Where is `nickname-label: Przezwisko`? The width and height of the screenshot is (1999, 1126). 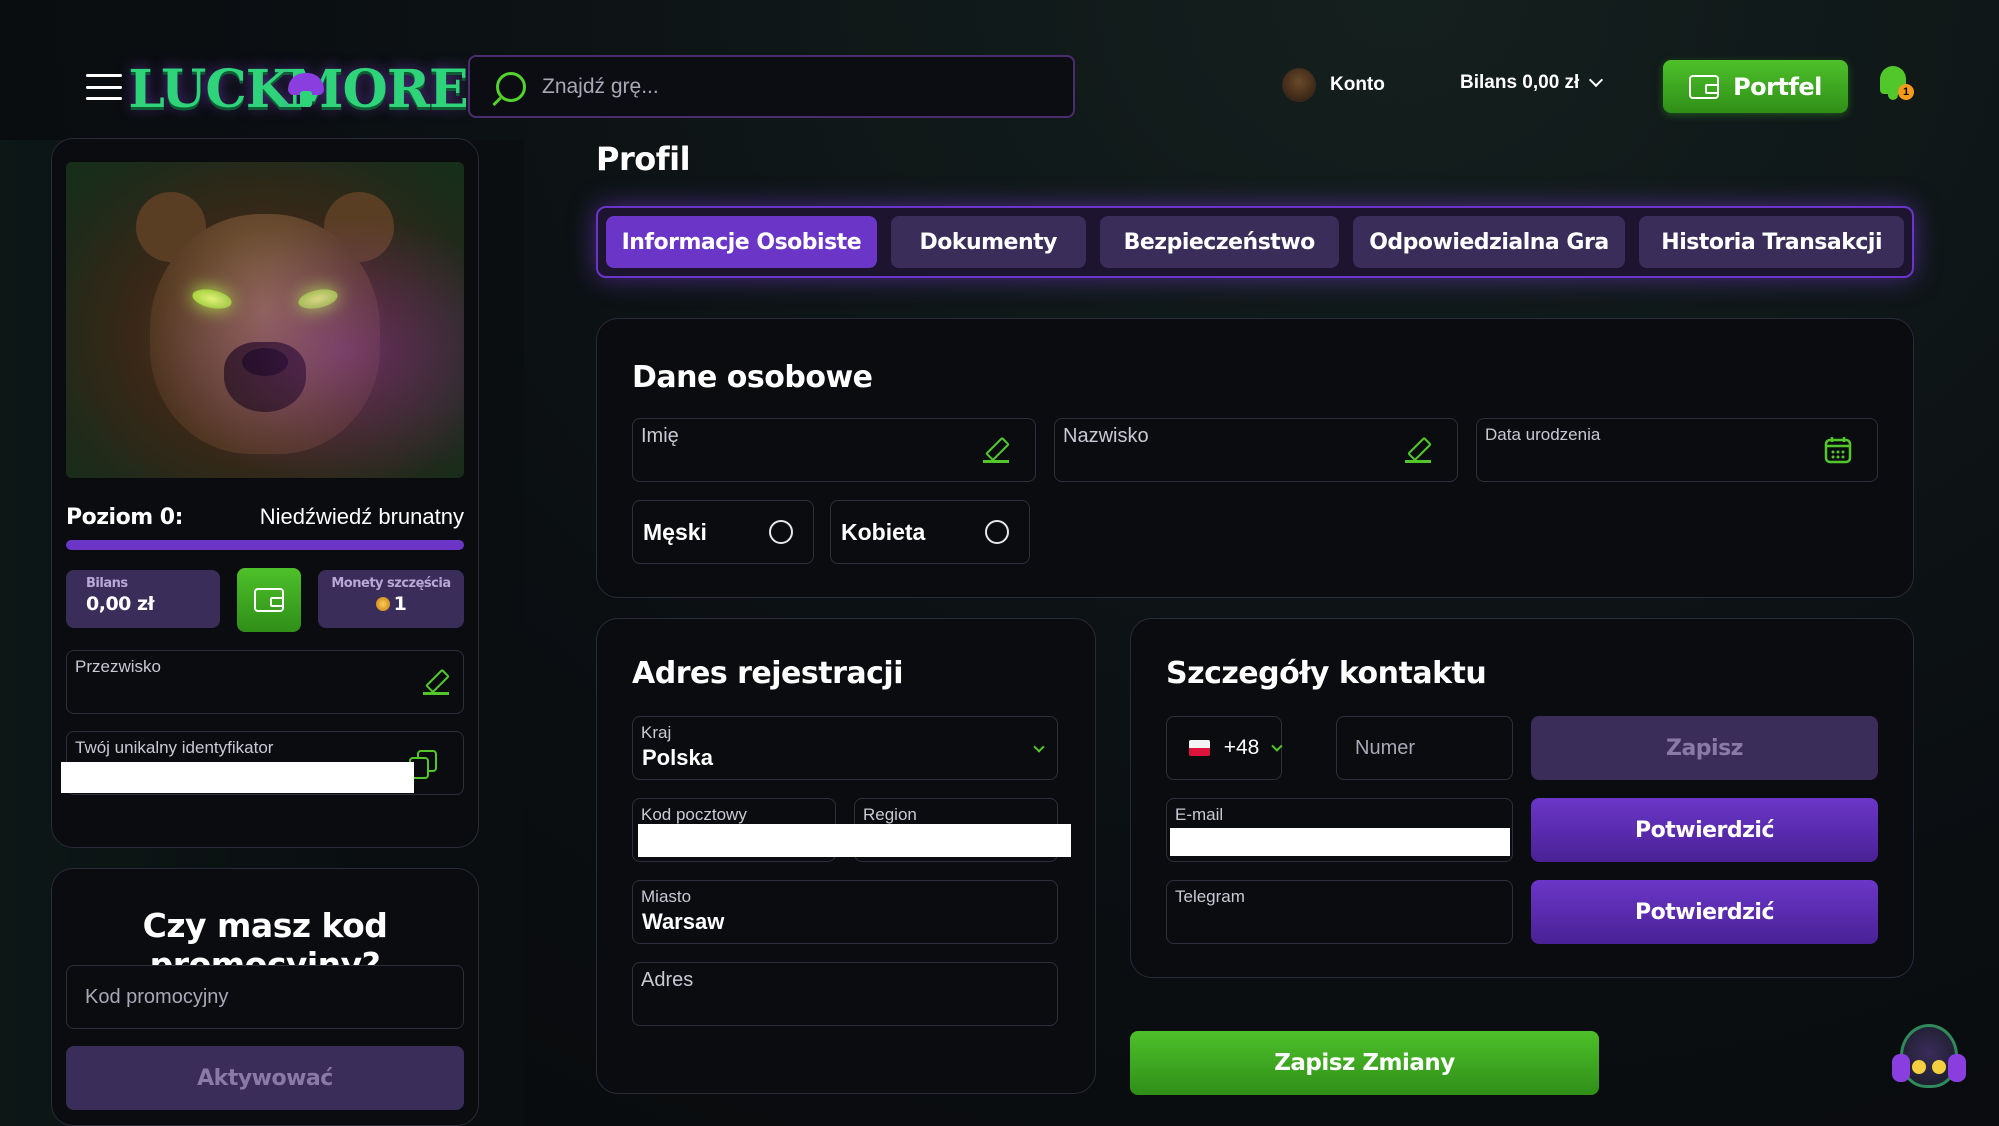 nickname-label: Przezwisko is located at coordinates (118, 666).